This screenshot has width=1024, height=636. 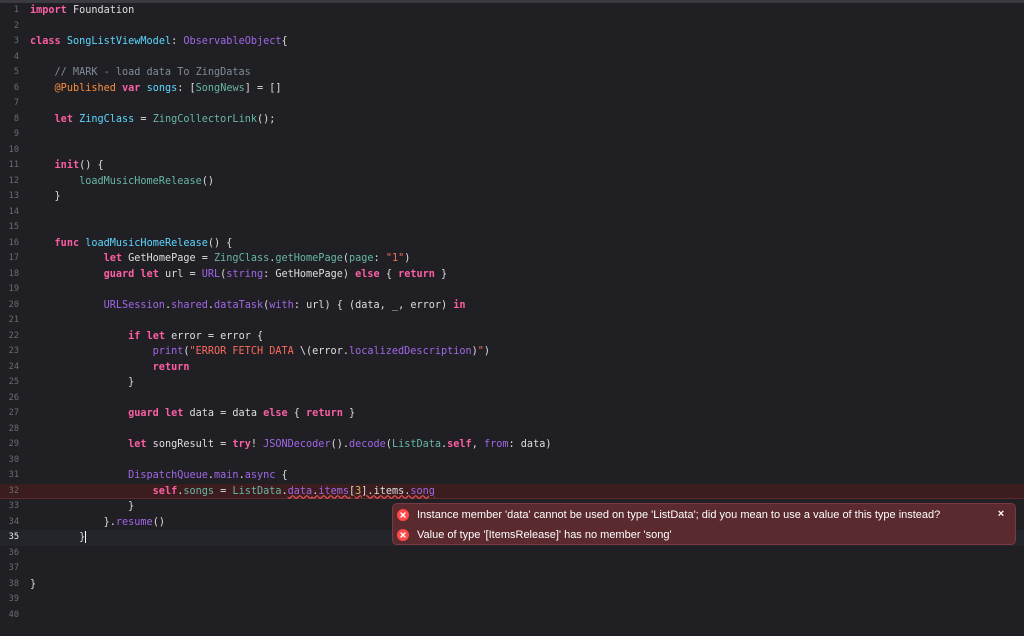 What do you see at coordinates (512, 616) in the screenshot?
I see `code-line: 40` at bounding box center [512, 616].